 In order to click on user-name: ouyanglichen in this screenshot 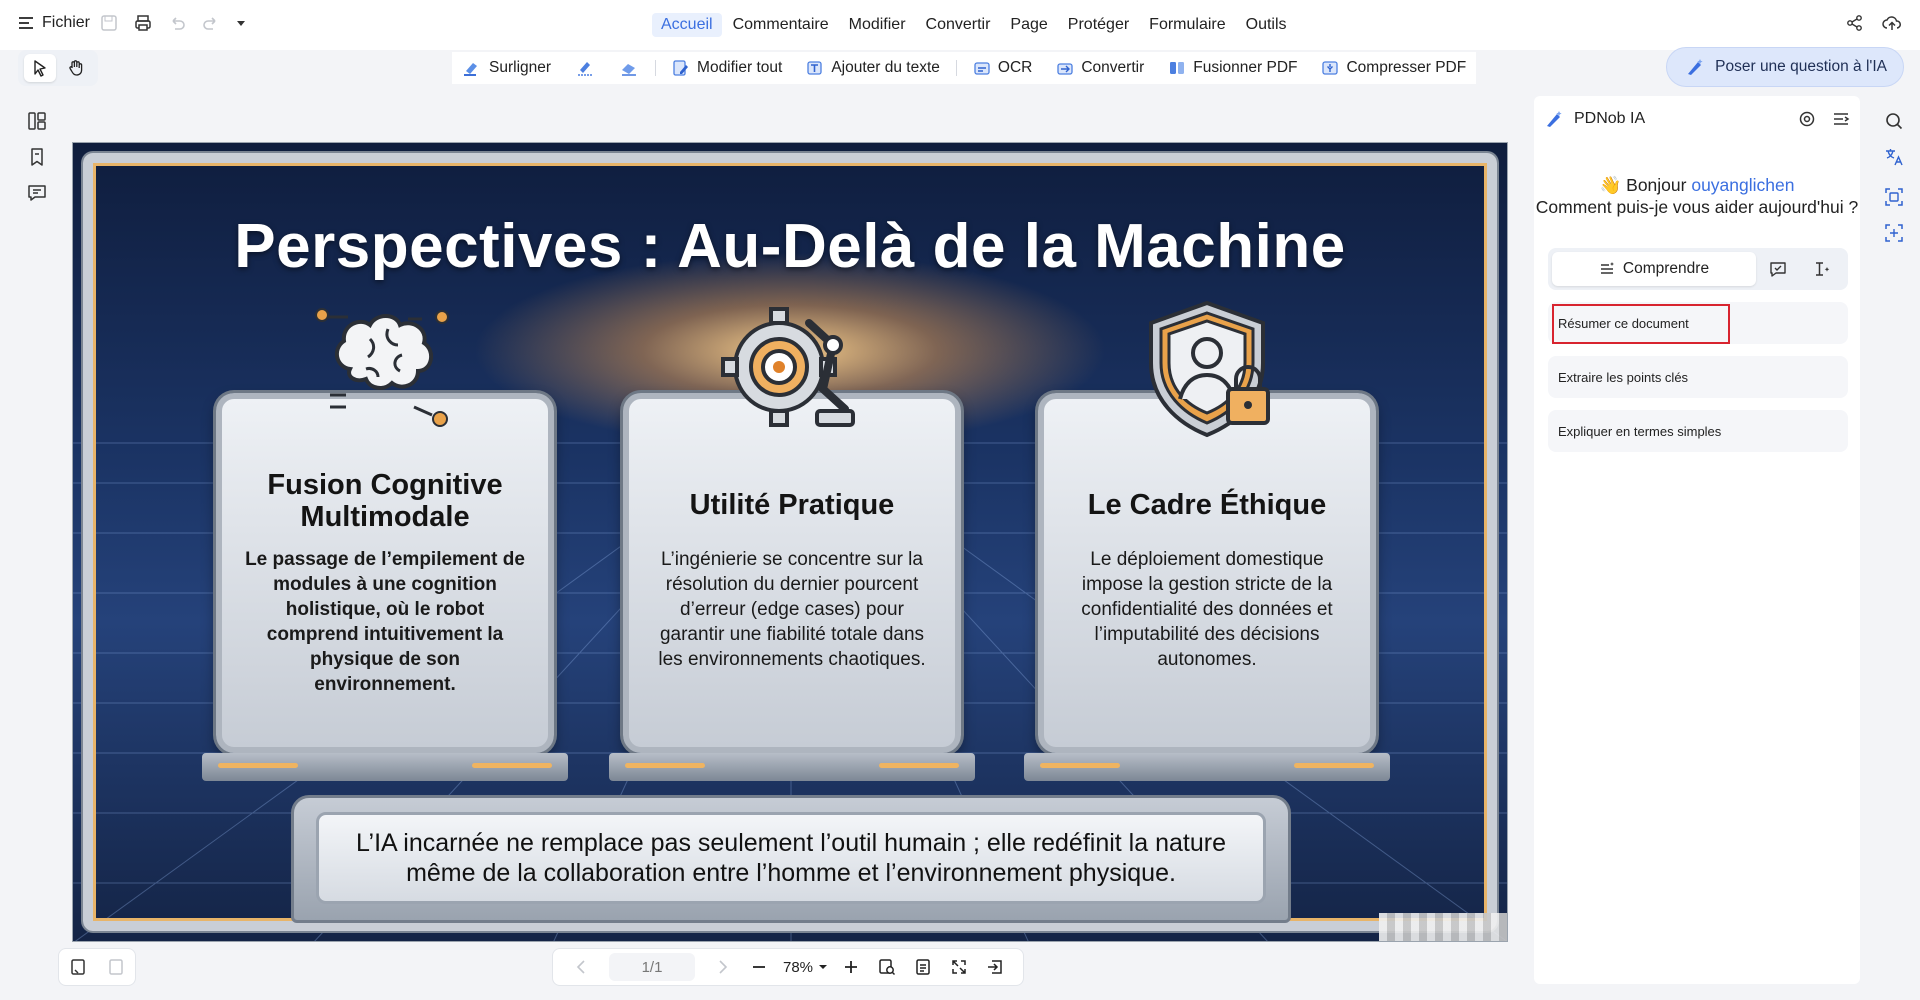, I will do `click(1743, 185)`.